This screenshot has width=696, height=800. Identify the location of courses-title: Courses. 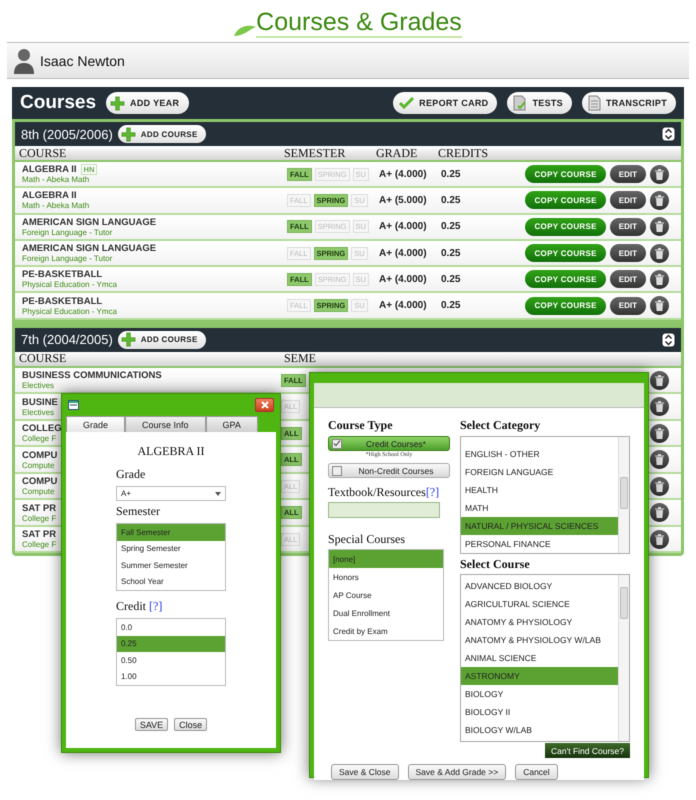
(58, 103).